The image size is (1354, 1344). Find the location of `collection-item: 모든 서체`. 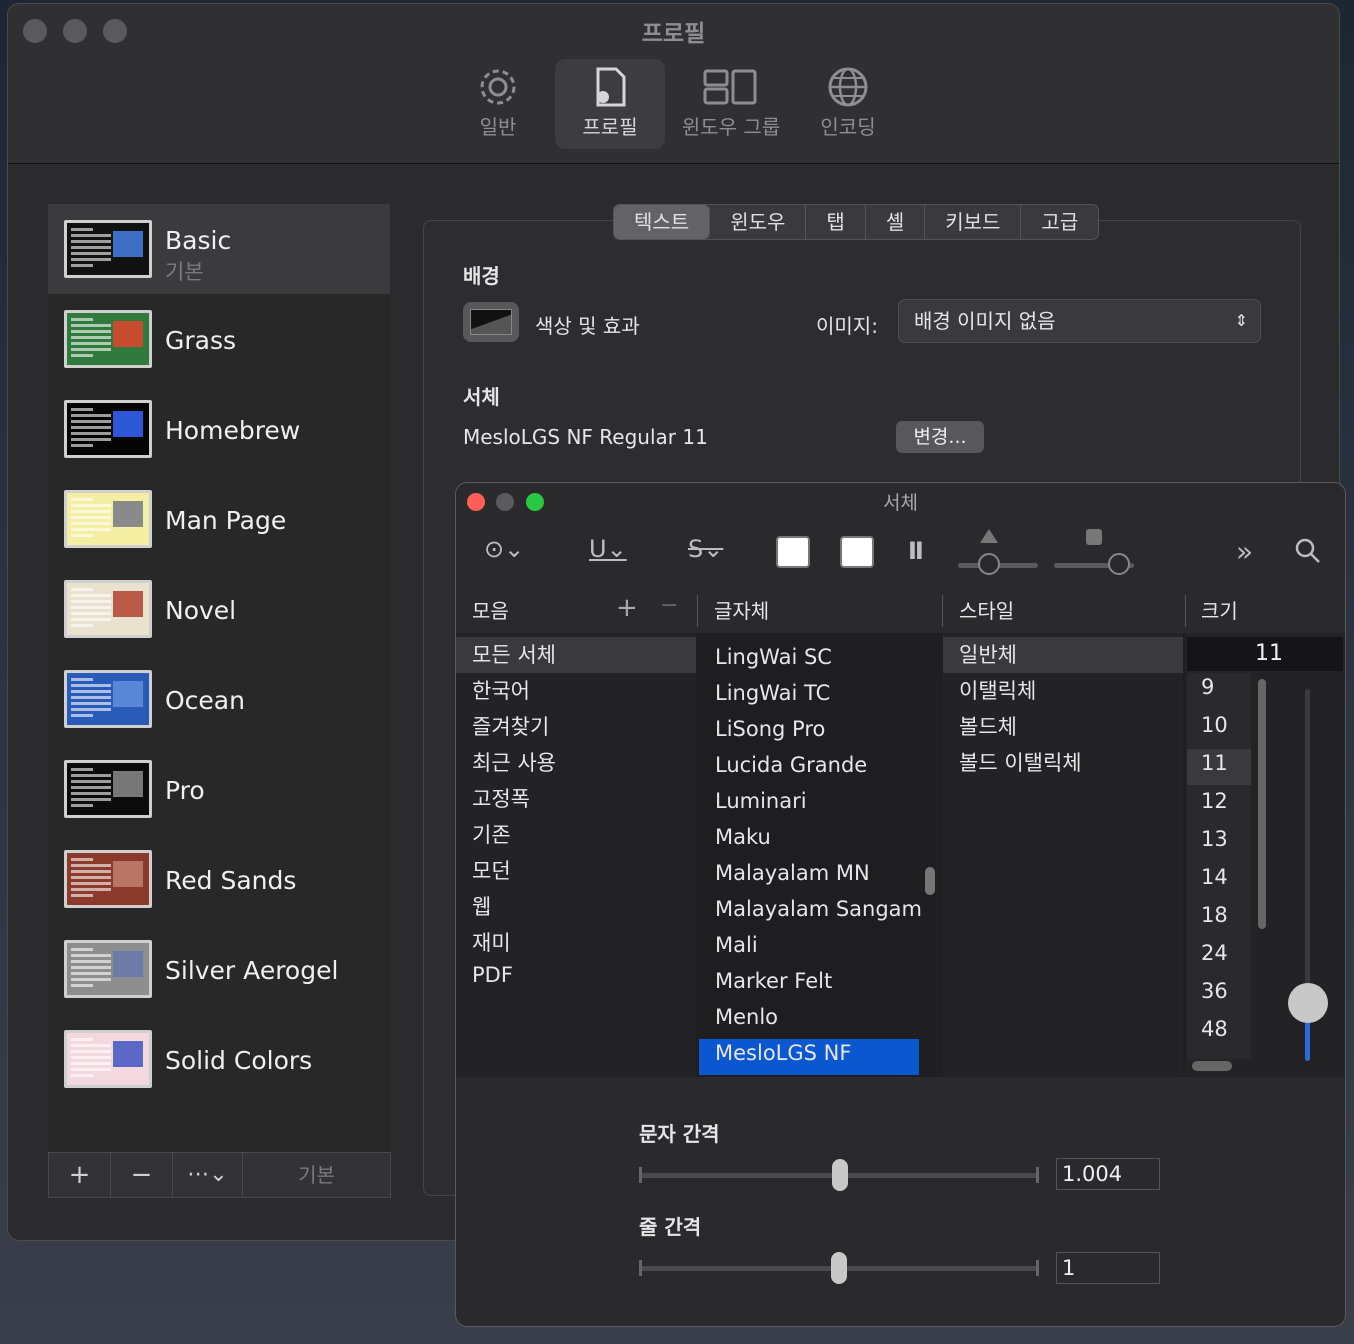

collection-item: 모든 서체 is located at coordinates (514, 654).